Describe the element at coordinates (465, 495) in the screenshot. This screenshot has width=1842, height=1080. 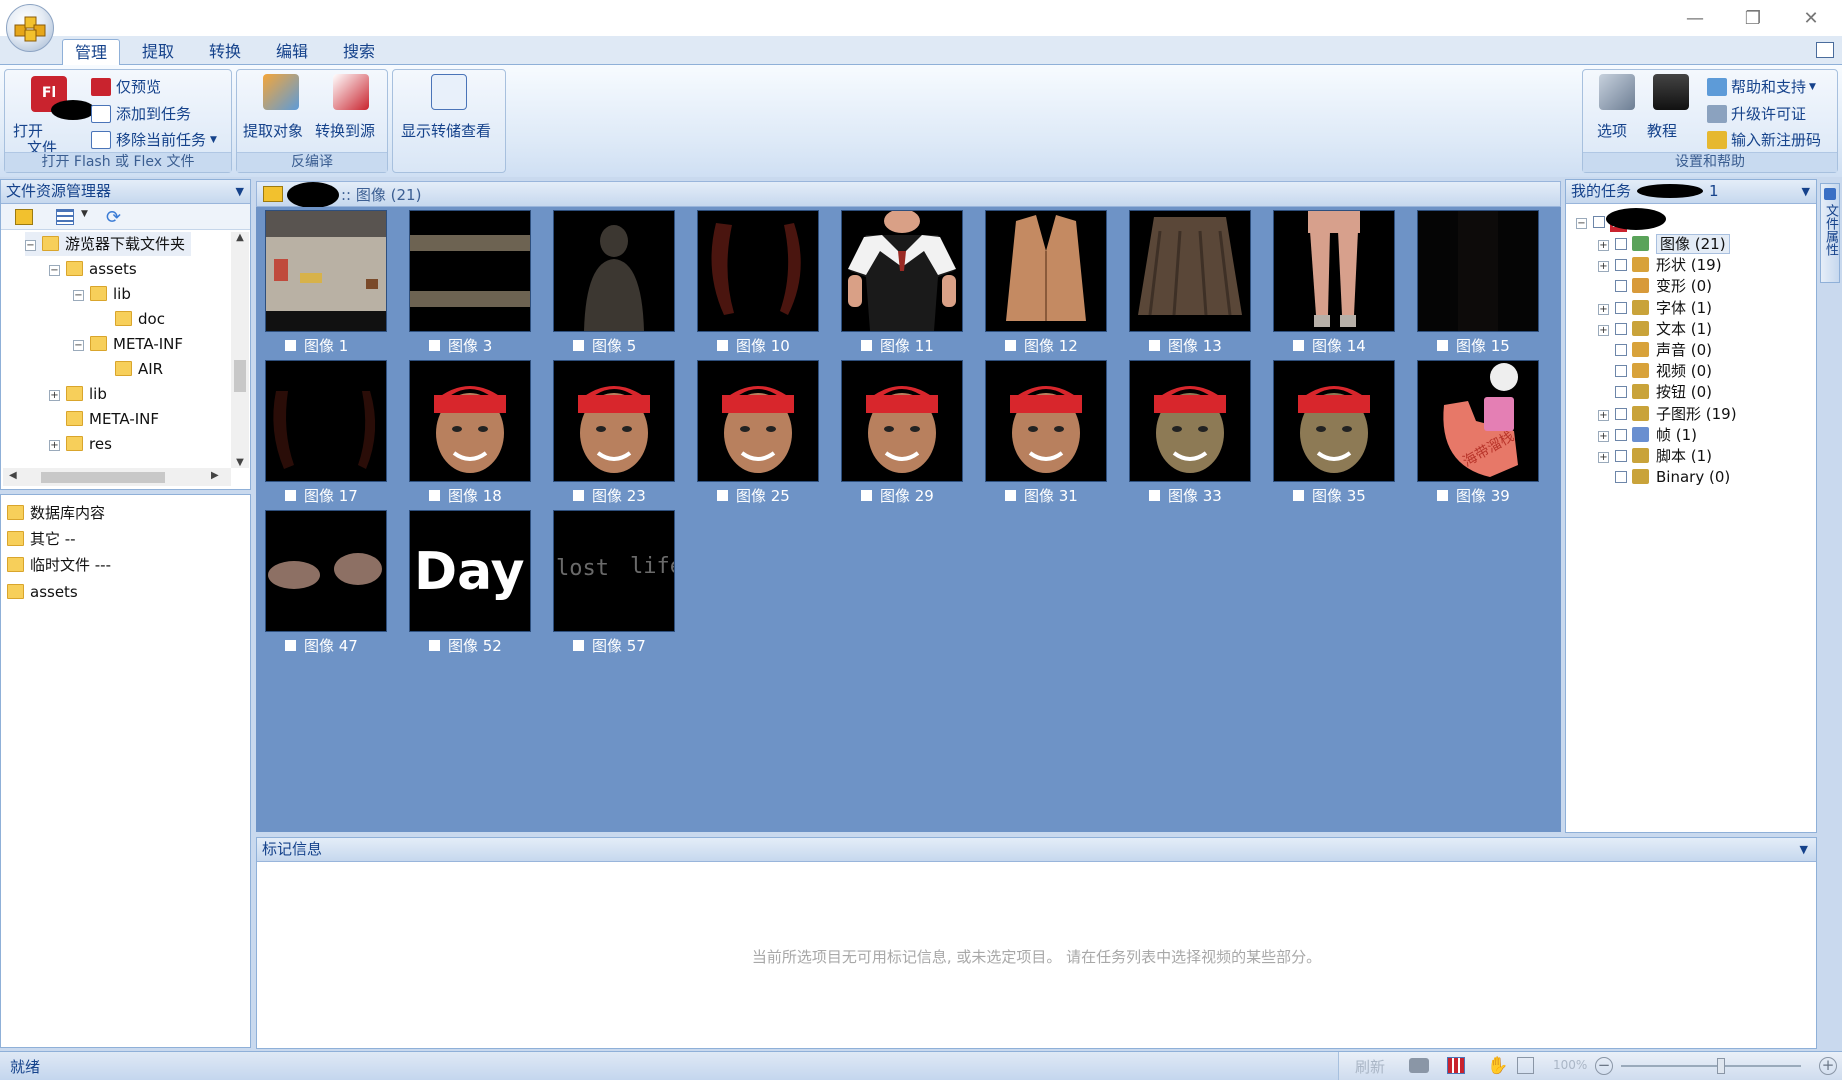
I see `thumbnail-label: 图像 18` at that location.